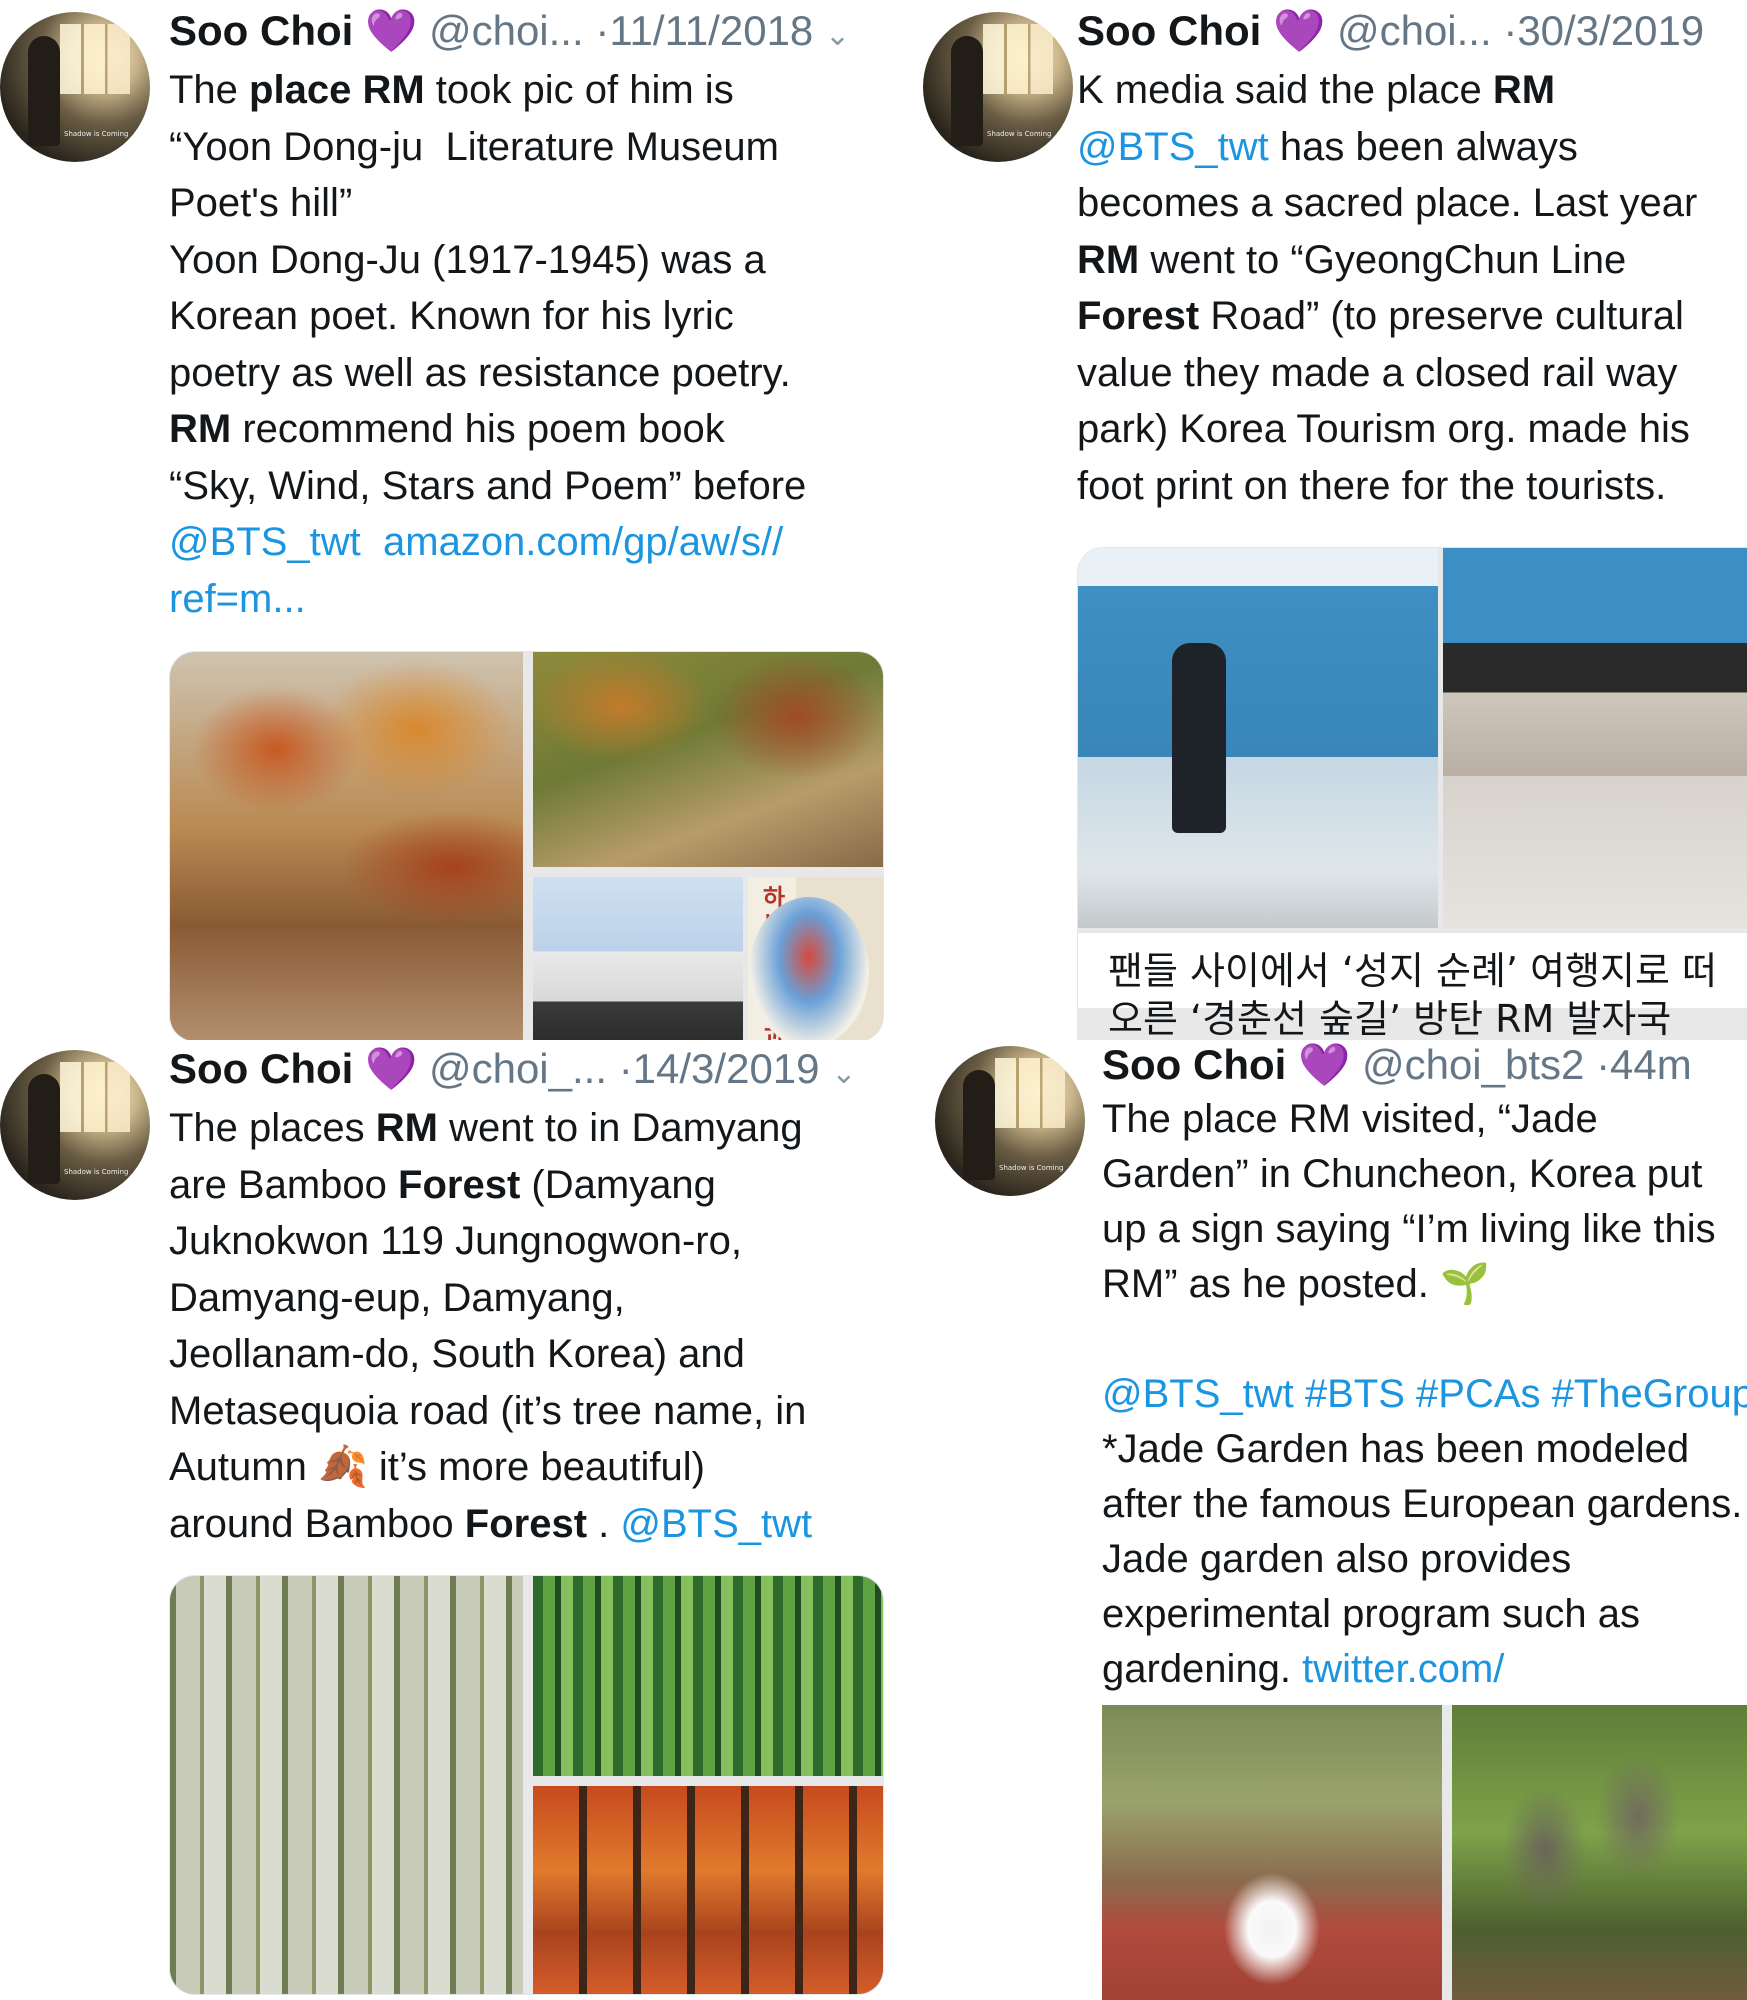 This screenshot has width=1747, height=2000. What do you see at coordinates (708, 759) in the screenshot?
I see `fenced-path-photo` at bounding box center [708, 759].